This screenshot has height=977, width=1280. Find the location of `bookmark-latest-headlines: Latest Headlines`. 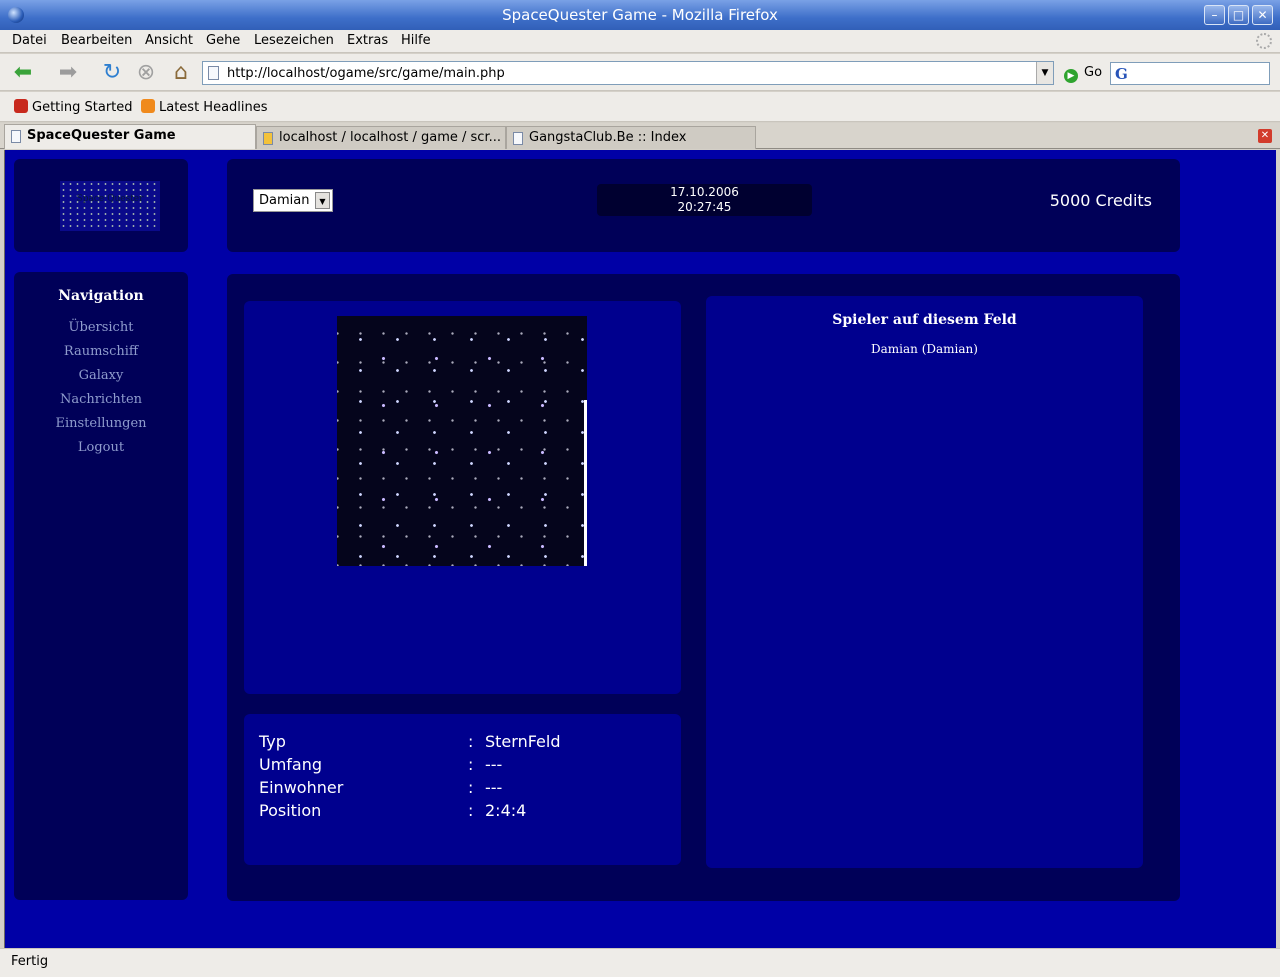

bookmark-latest-headlines: Latest Headlines is located at coordinates (204, 107).